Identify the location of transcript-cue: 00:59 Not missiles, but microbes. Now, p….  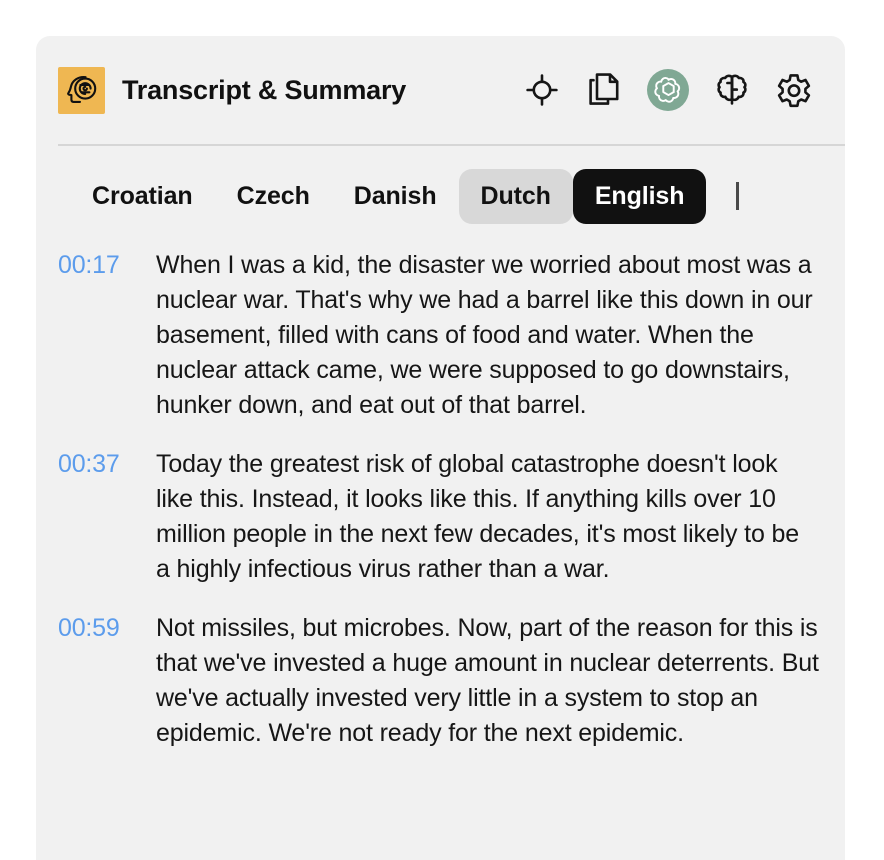
(440, 681).